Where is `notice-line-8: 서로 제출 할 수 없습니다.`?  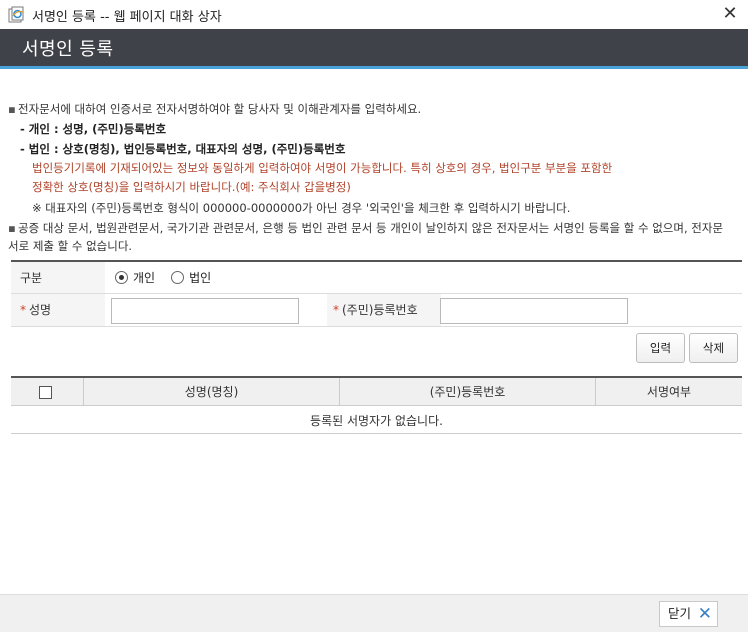
notice-line-8: 서로 제출 할 수 없습니다. is located at coordinates (70, 246).